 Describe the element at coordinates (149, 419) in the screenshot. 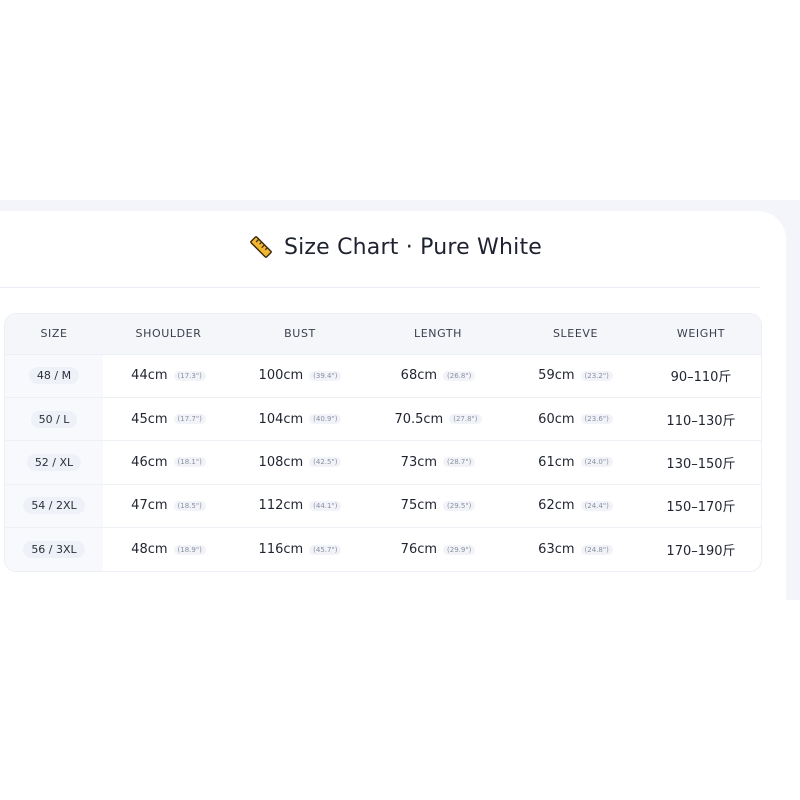

I see `shoulder-value: 45cm` at that location.